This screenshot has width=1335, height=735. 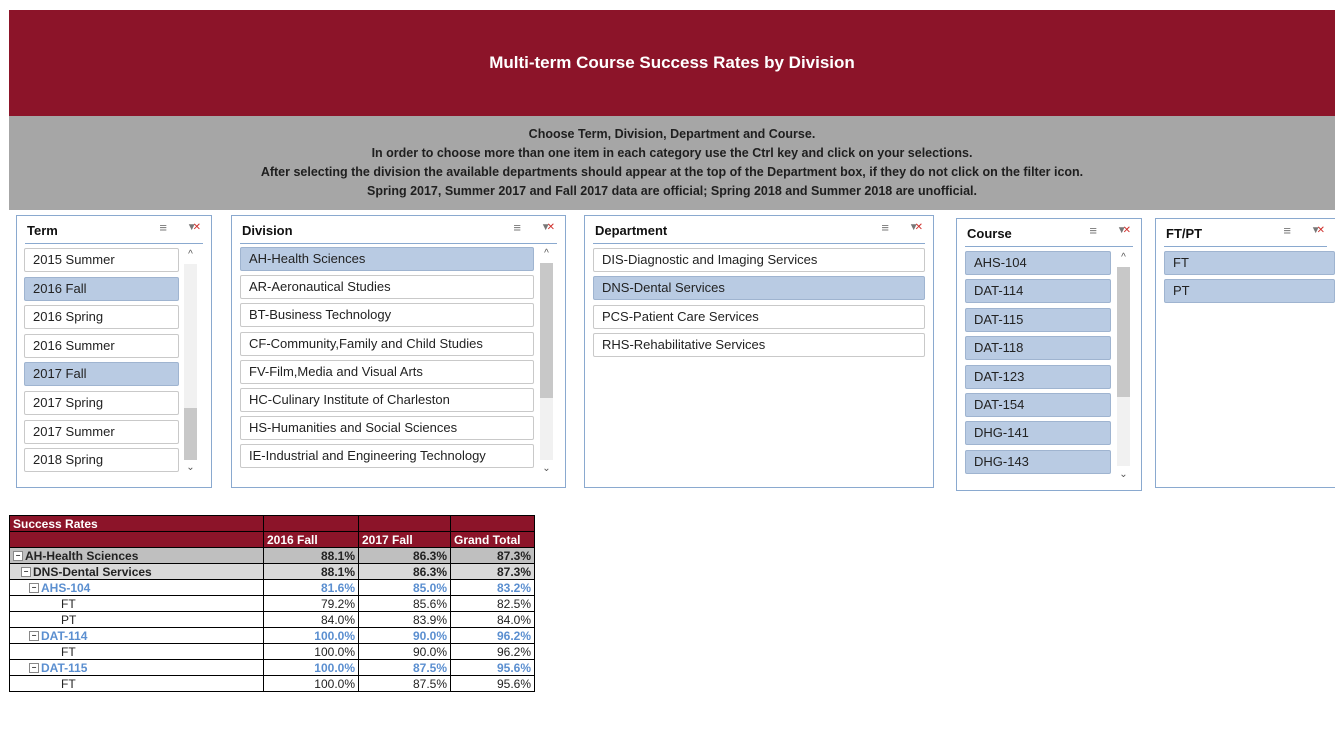 What do you see at coordinates (404, 555) in the screenshot?
I see `pivot-value-cell: 86.3%` at bounding box center [404, 555].